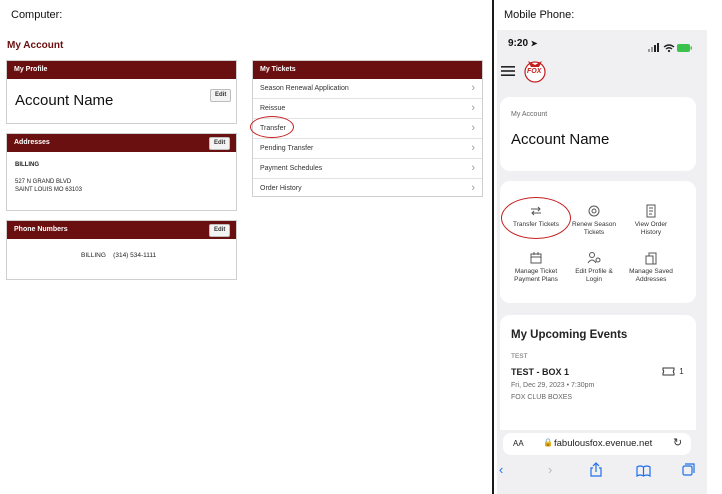  Describe the element at coordinates (220, 230) in the screenshot. I see `phones-edit-button: Edit` at that location.